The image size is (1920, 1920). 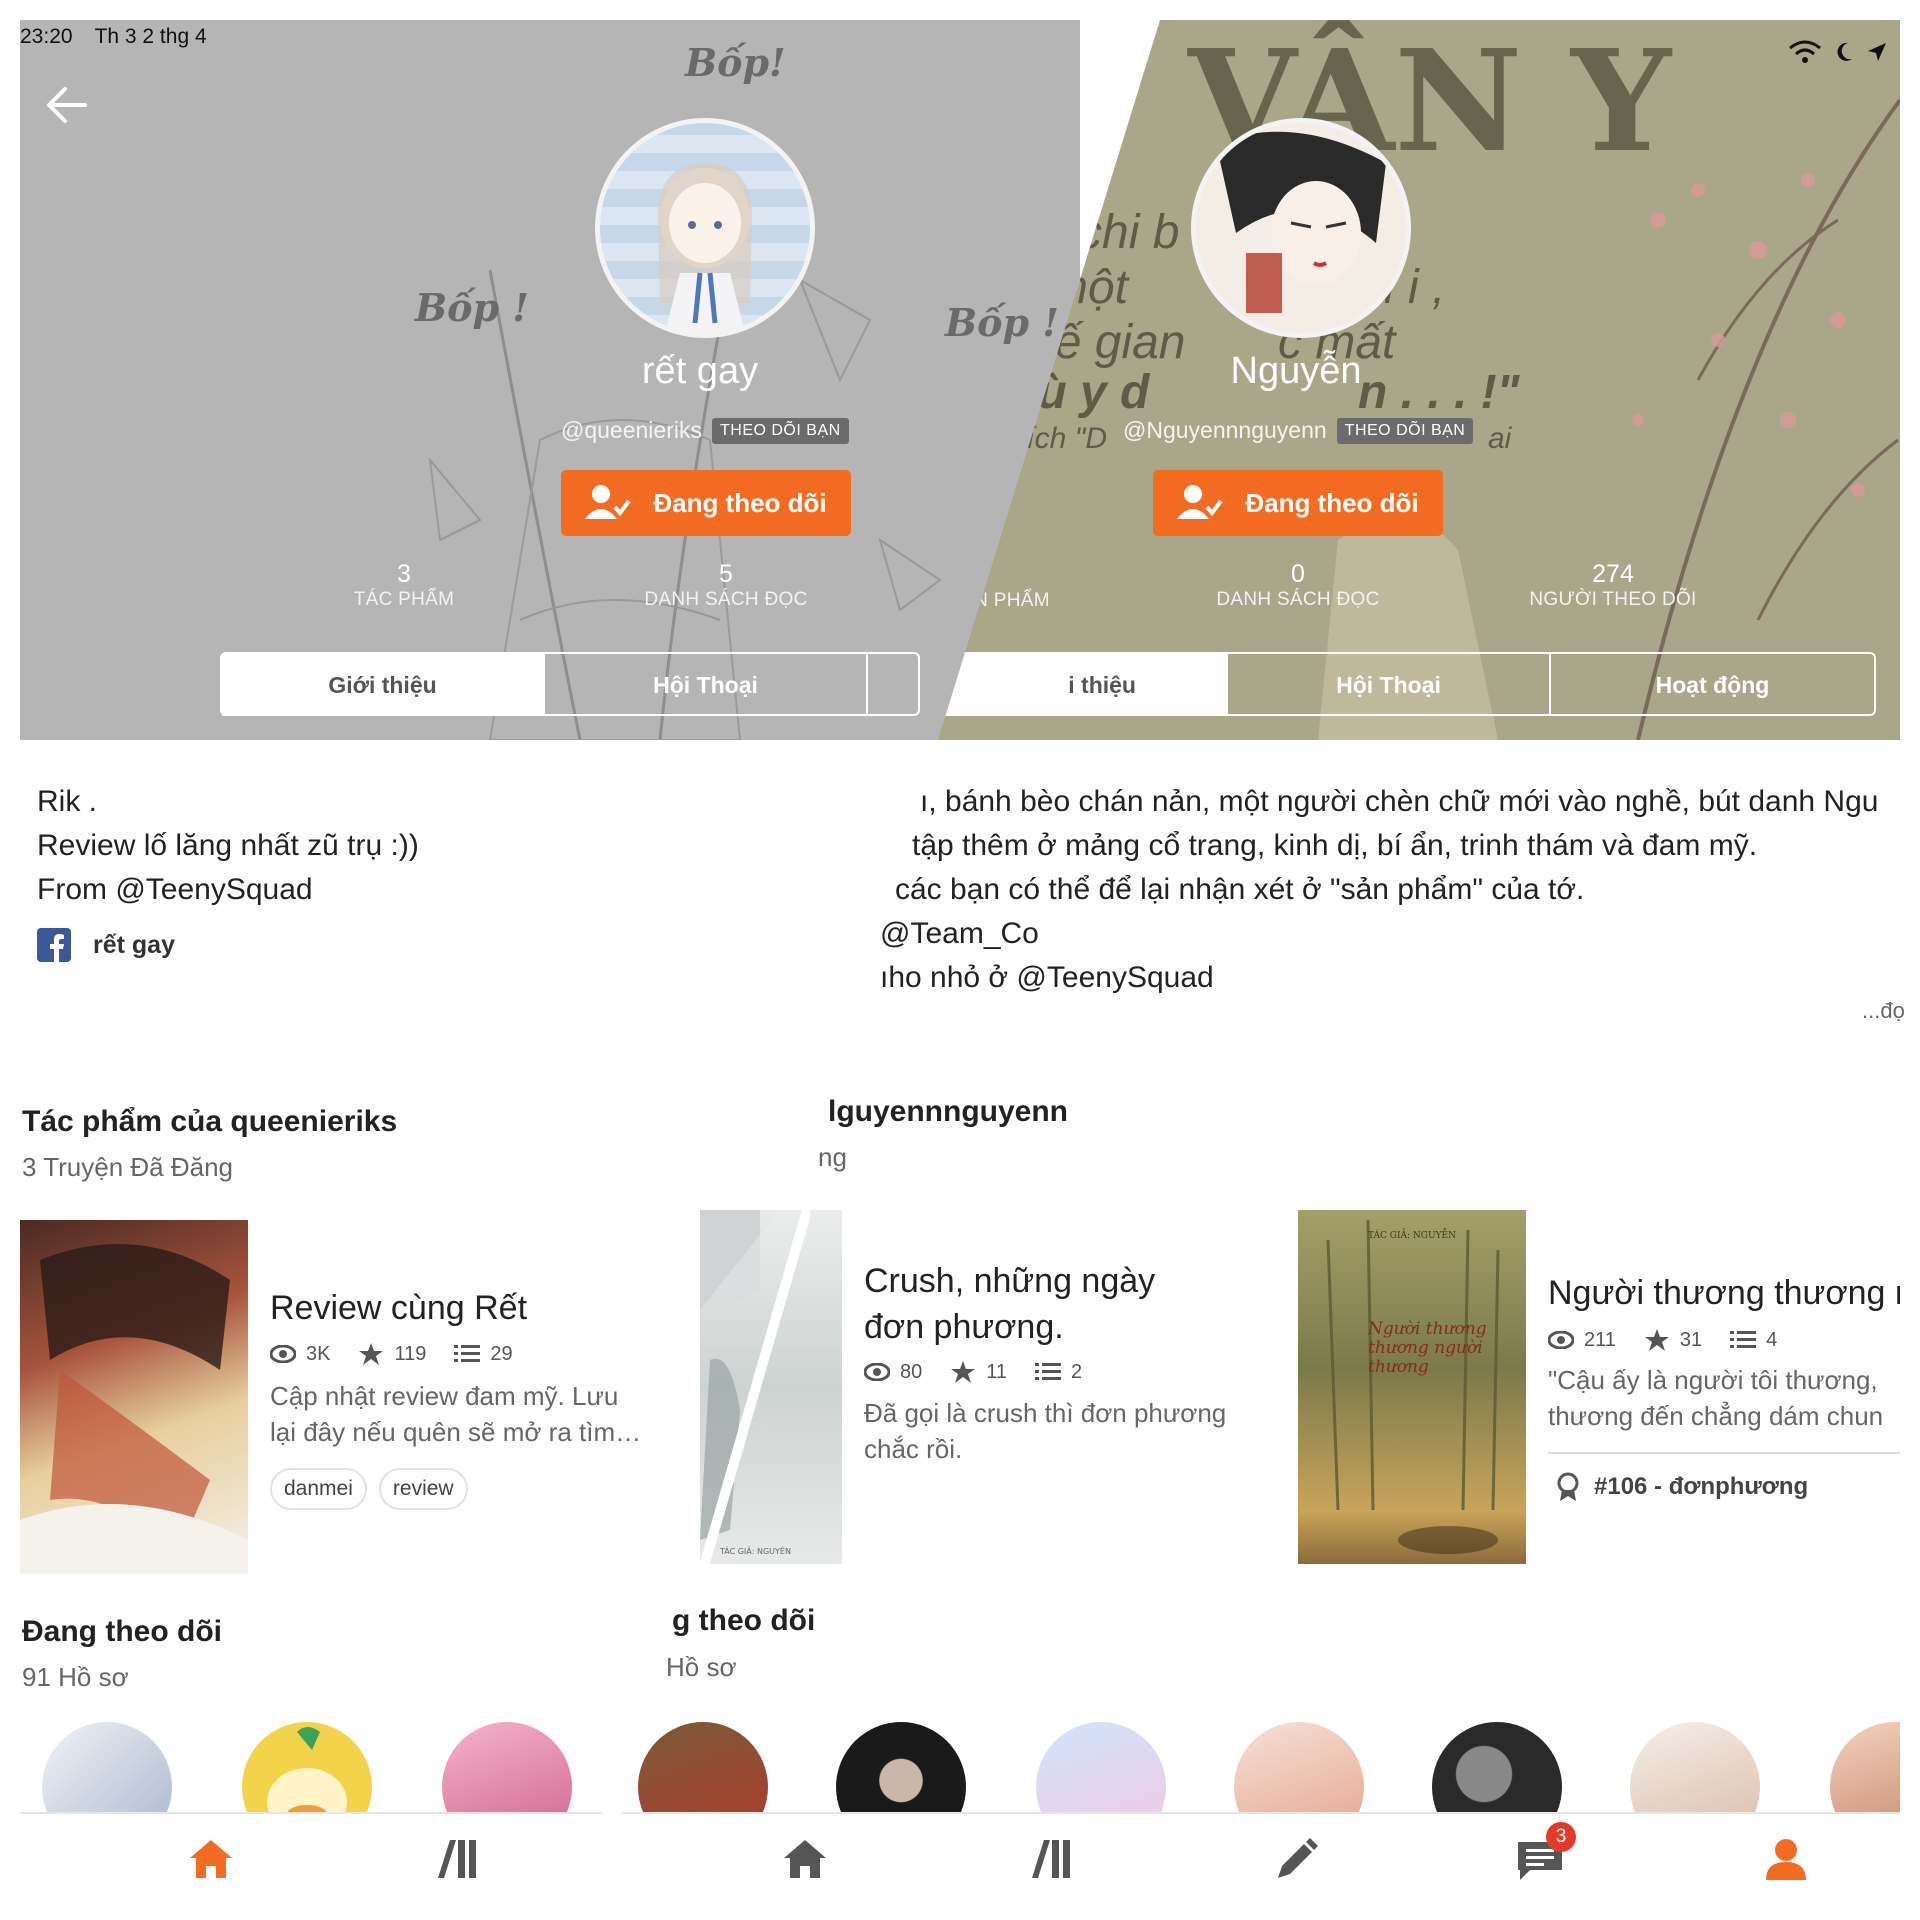 I want to click on story-cover, so click(x=134, y=1397).